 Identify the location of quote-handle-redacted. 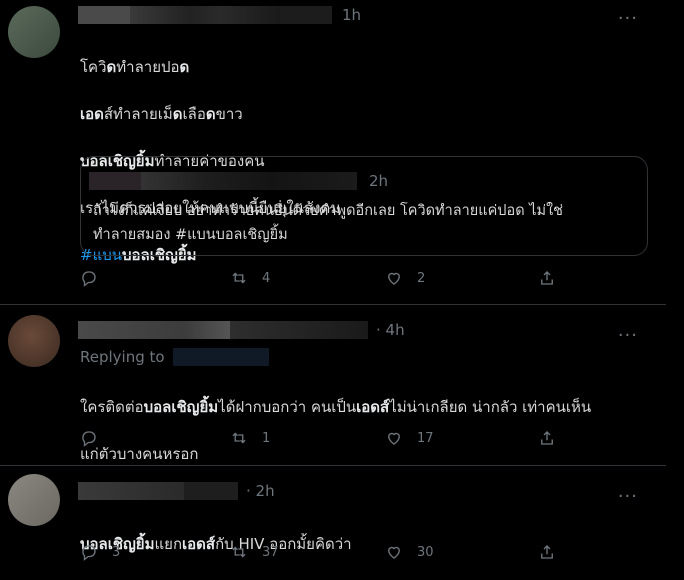
(249, 181).